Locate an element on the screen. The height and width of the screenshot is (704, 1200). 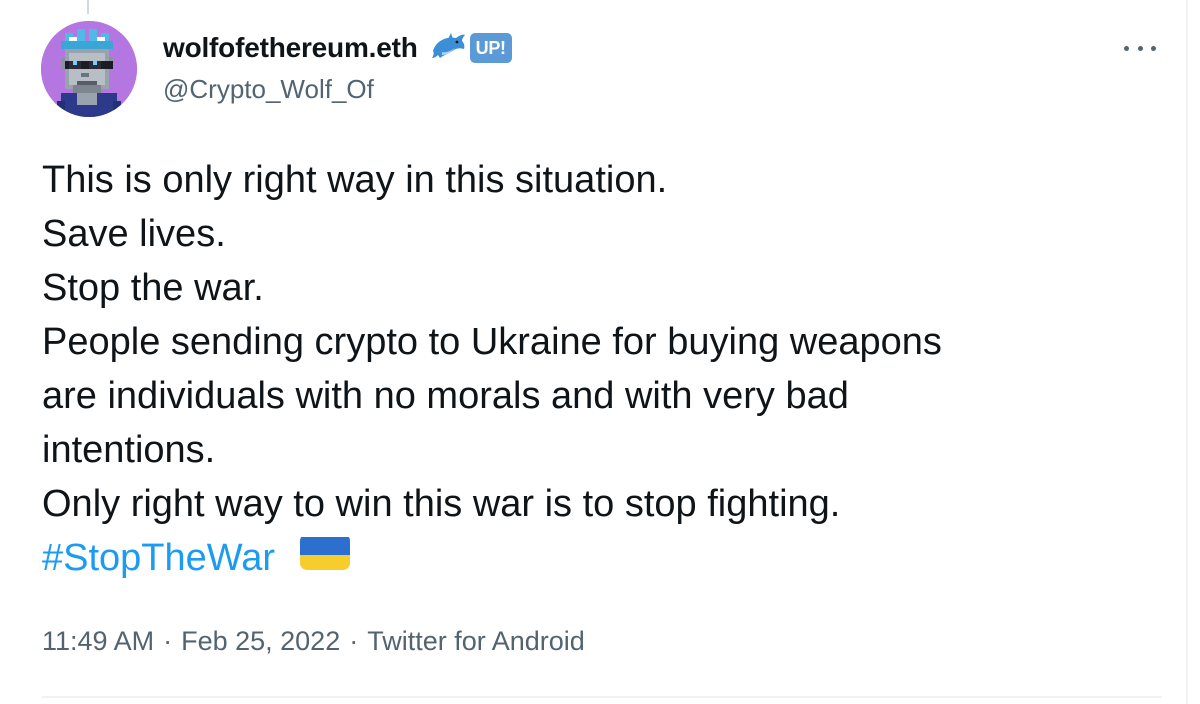
tweet-text-line: intentions. is located at coordinates (129, 450).